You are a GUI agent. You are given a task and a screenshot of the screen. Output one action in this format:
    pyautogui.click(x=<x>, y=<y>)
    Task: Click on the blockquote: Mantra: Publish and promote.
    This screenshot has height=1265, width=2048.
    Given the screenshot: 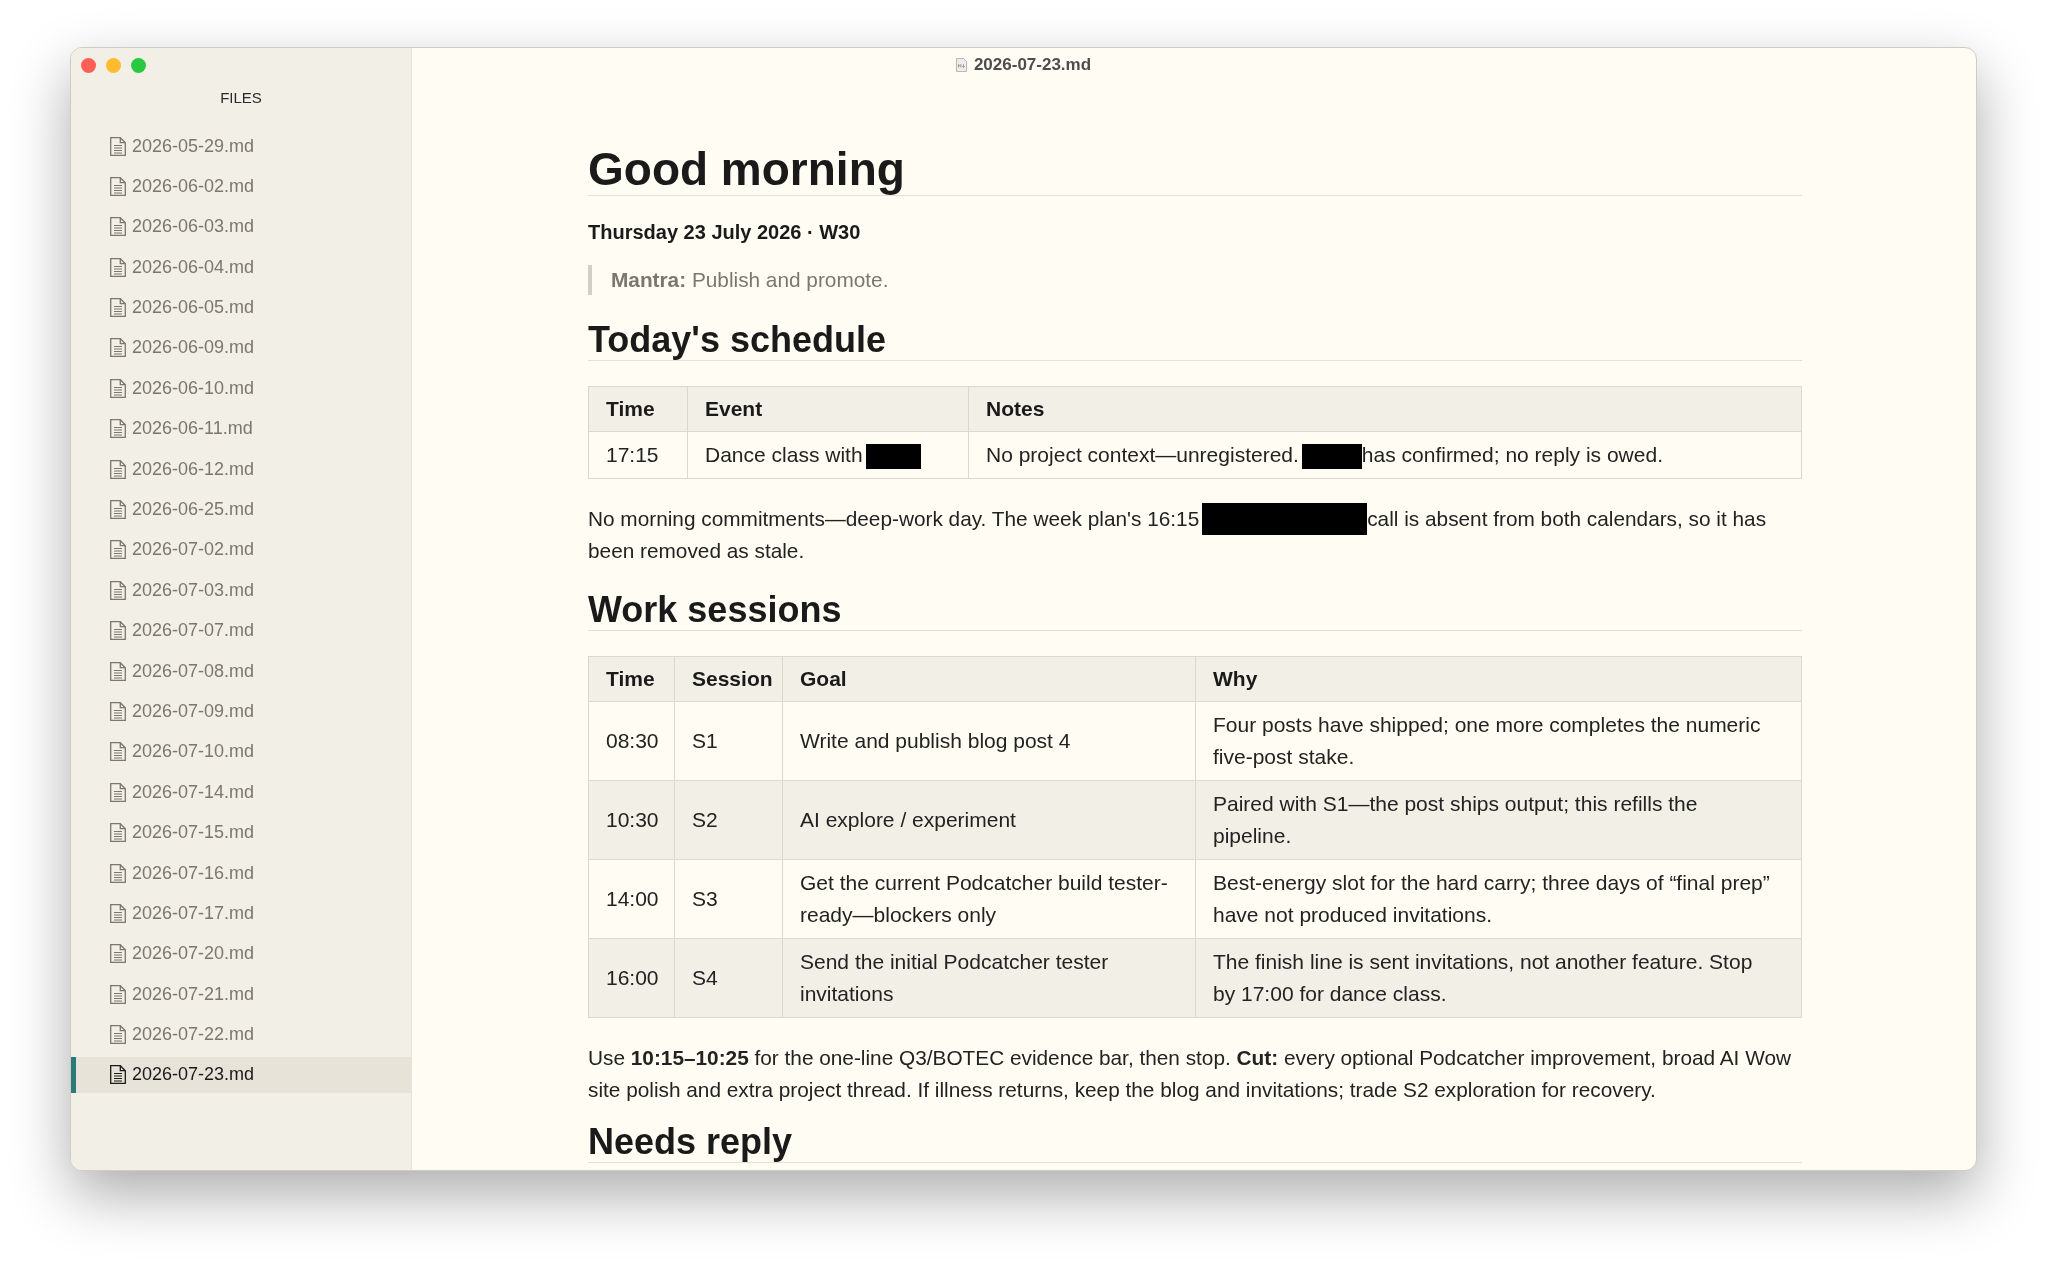 What is the action you would take?
    pyautogui.click(x=1195, y=280)
    